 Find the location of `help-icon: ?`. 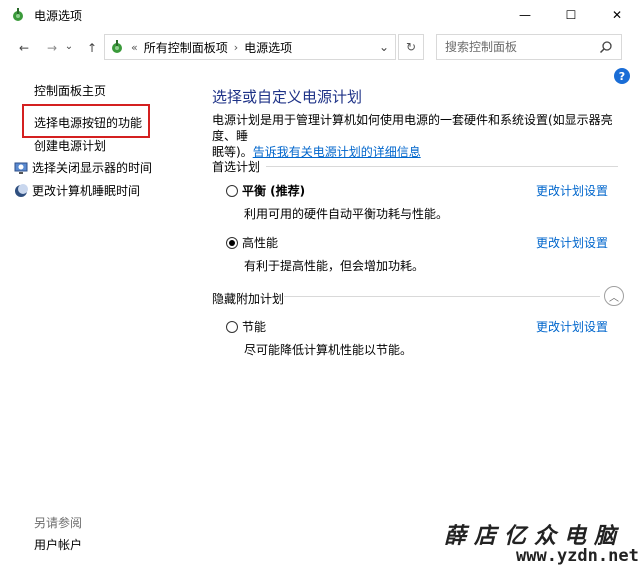

help-icon: ? is located at coordinates (622, 76).